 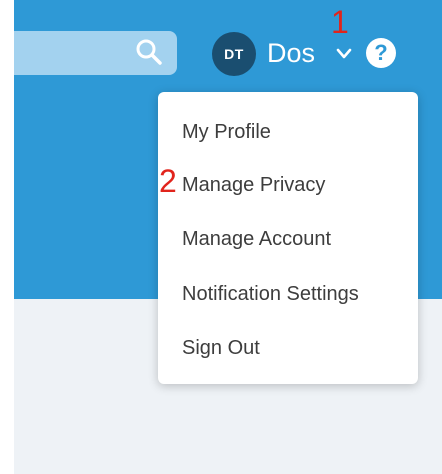 What do you see at coordinates (221, 348) in the screenshot?
I see `menu-item-sign-out: Sign Out` at bounding box center [221, 348].